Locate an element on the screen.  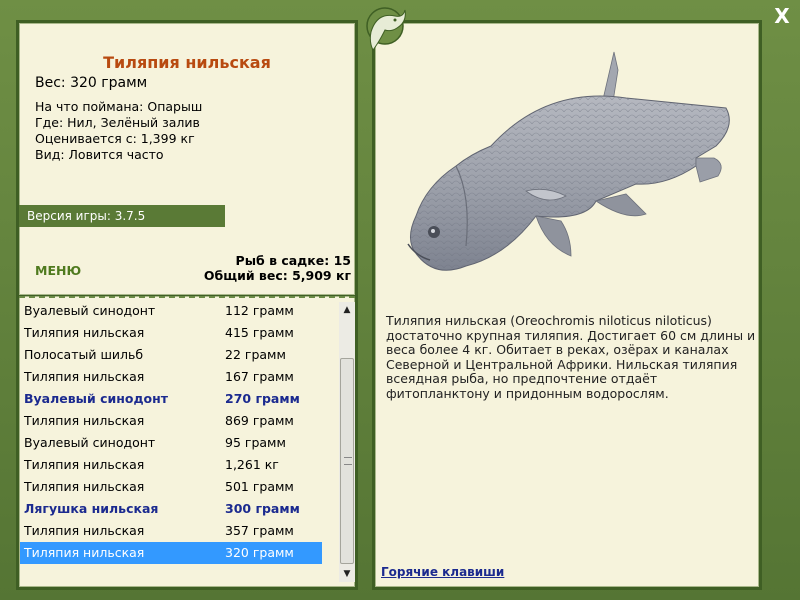
catch-list-row: Вуалевый синодонт 112 грамм is located at coordinates (171, 311).